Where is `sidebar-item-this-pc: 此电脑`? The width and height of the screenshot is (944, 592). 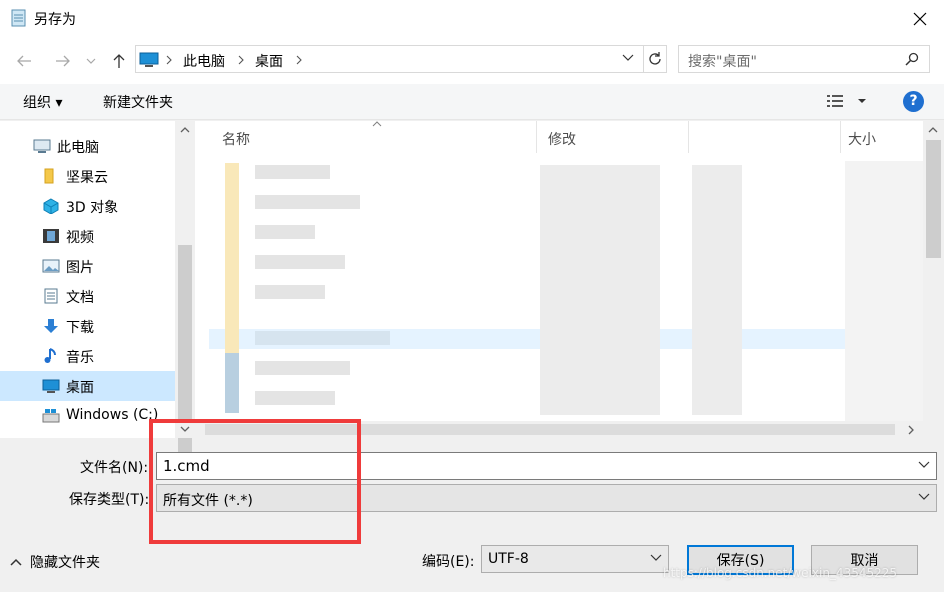 sidebar-item-this-pc: 此电脑 is located at coordinates (87, 146).